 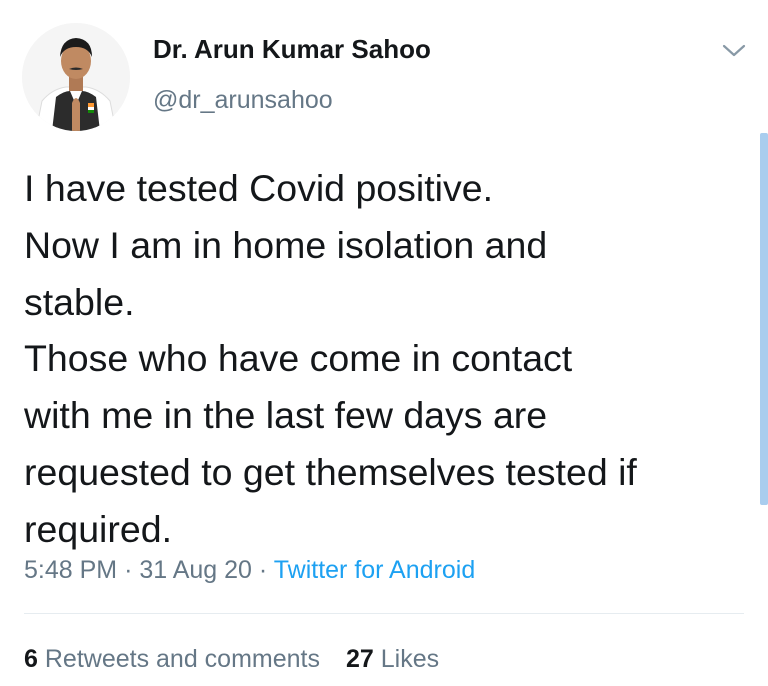 I want to click on tweet-text-line: with me in the last few days are, so click(x=286, y=415).